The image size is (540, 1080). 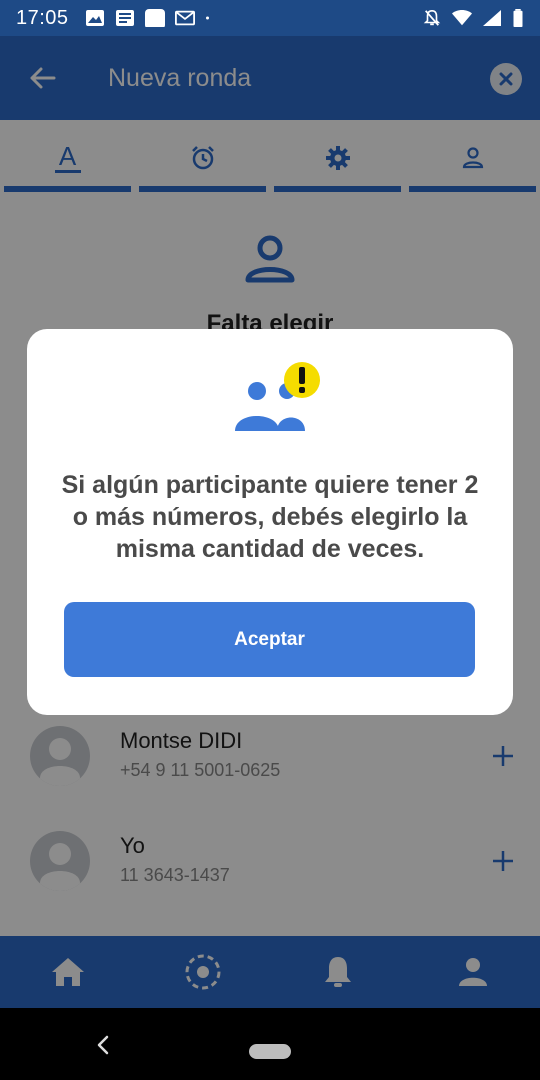 What do you see at coordinates (184, 18) in the screenshot?
I see `gmail-icon` at bounding box center [184, 18].